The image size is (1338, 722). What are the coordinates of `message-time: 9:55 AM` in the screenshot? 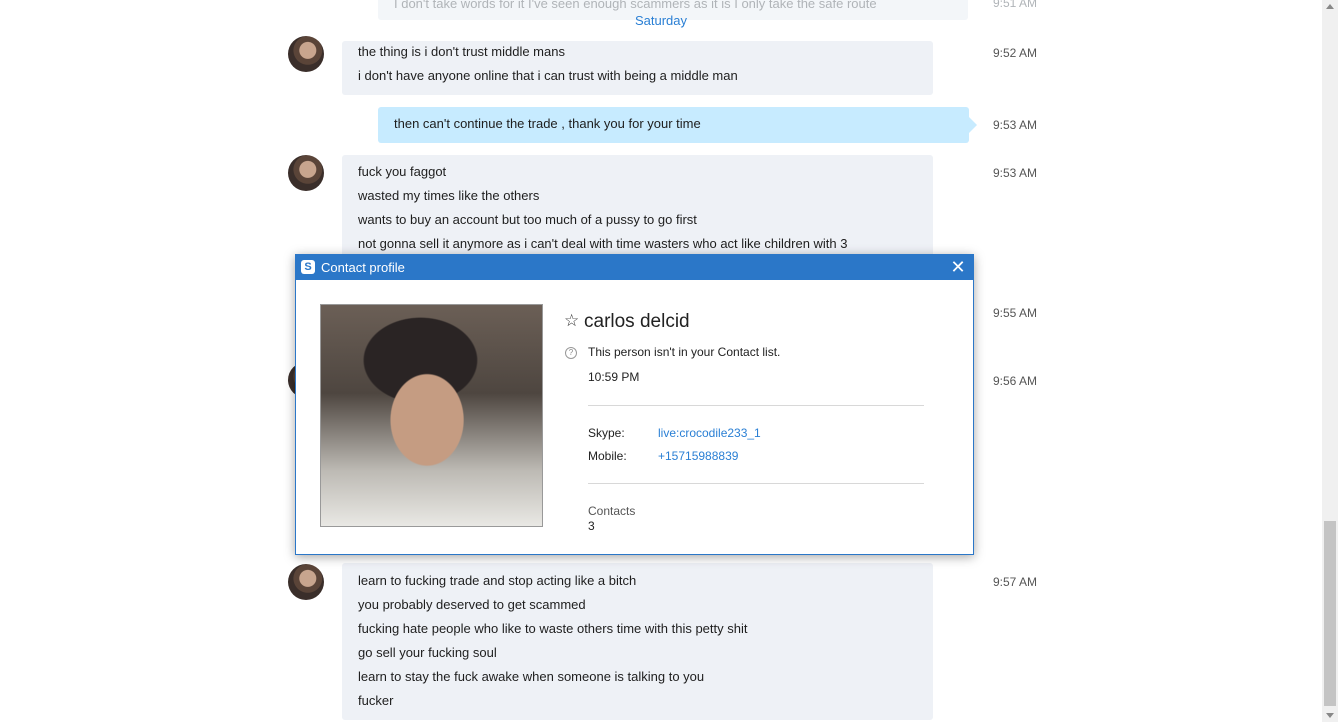 It's located at (1015, 313).